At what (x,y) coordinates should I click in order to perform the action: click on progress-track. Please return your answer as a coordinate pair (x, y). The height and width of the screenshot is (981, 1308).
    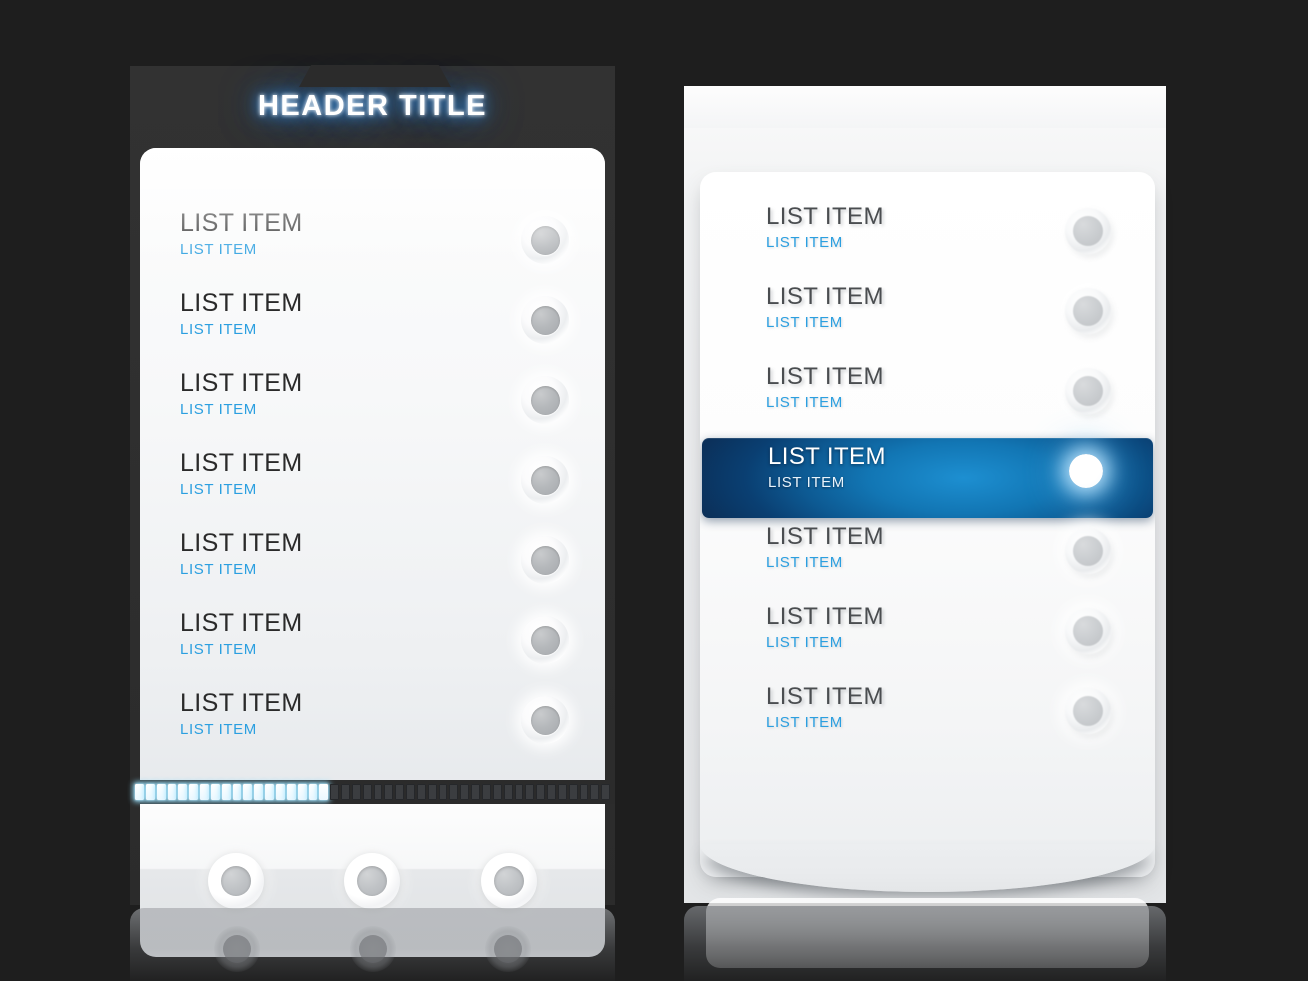
    Looking at the image, I should click on (373, 792).